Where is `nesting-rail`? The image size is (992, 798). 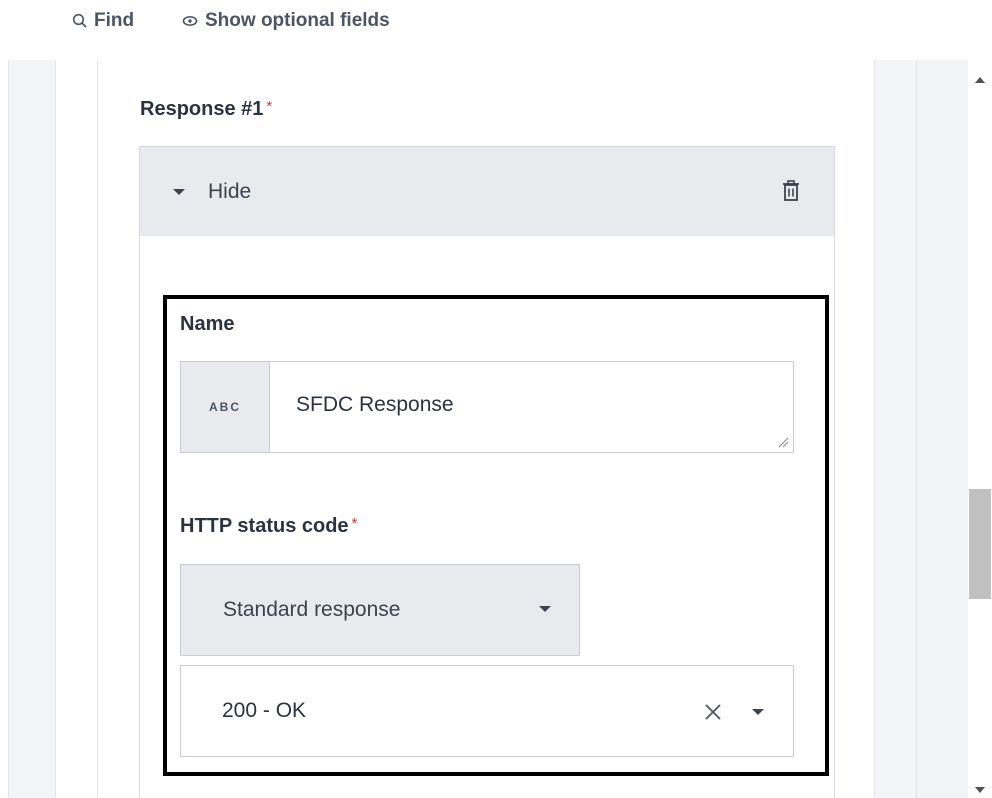
nesting-rail is located at coordinates (97, 429).